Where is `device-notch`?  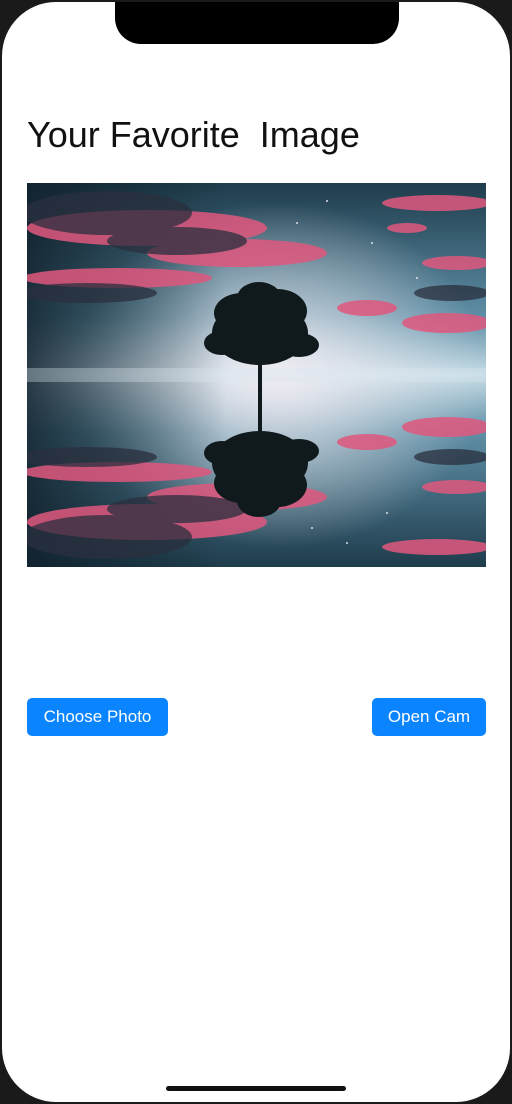 device-notch is located at coordinates (257, 23).